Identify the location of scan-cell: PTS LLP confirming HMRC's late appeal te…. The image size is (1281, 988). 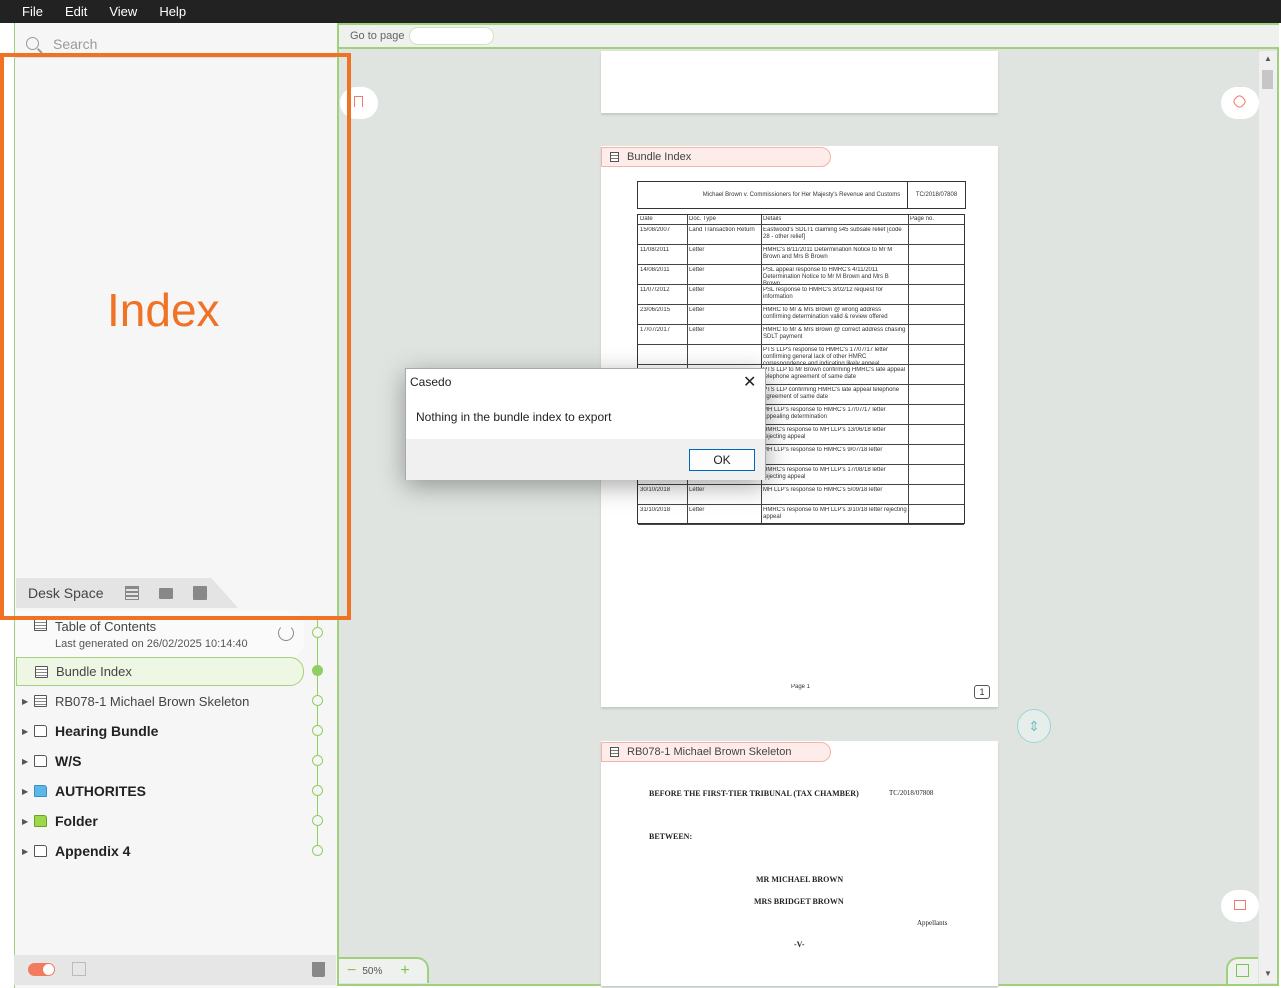
(831, 393).